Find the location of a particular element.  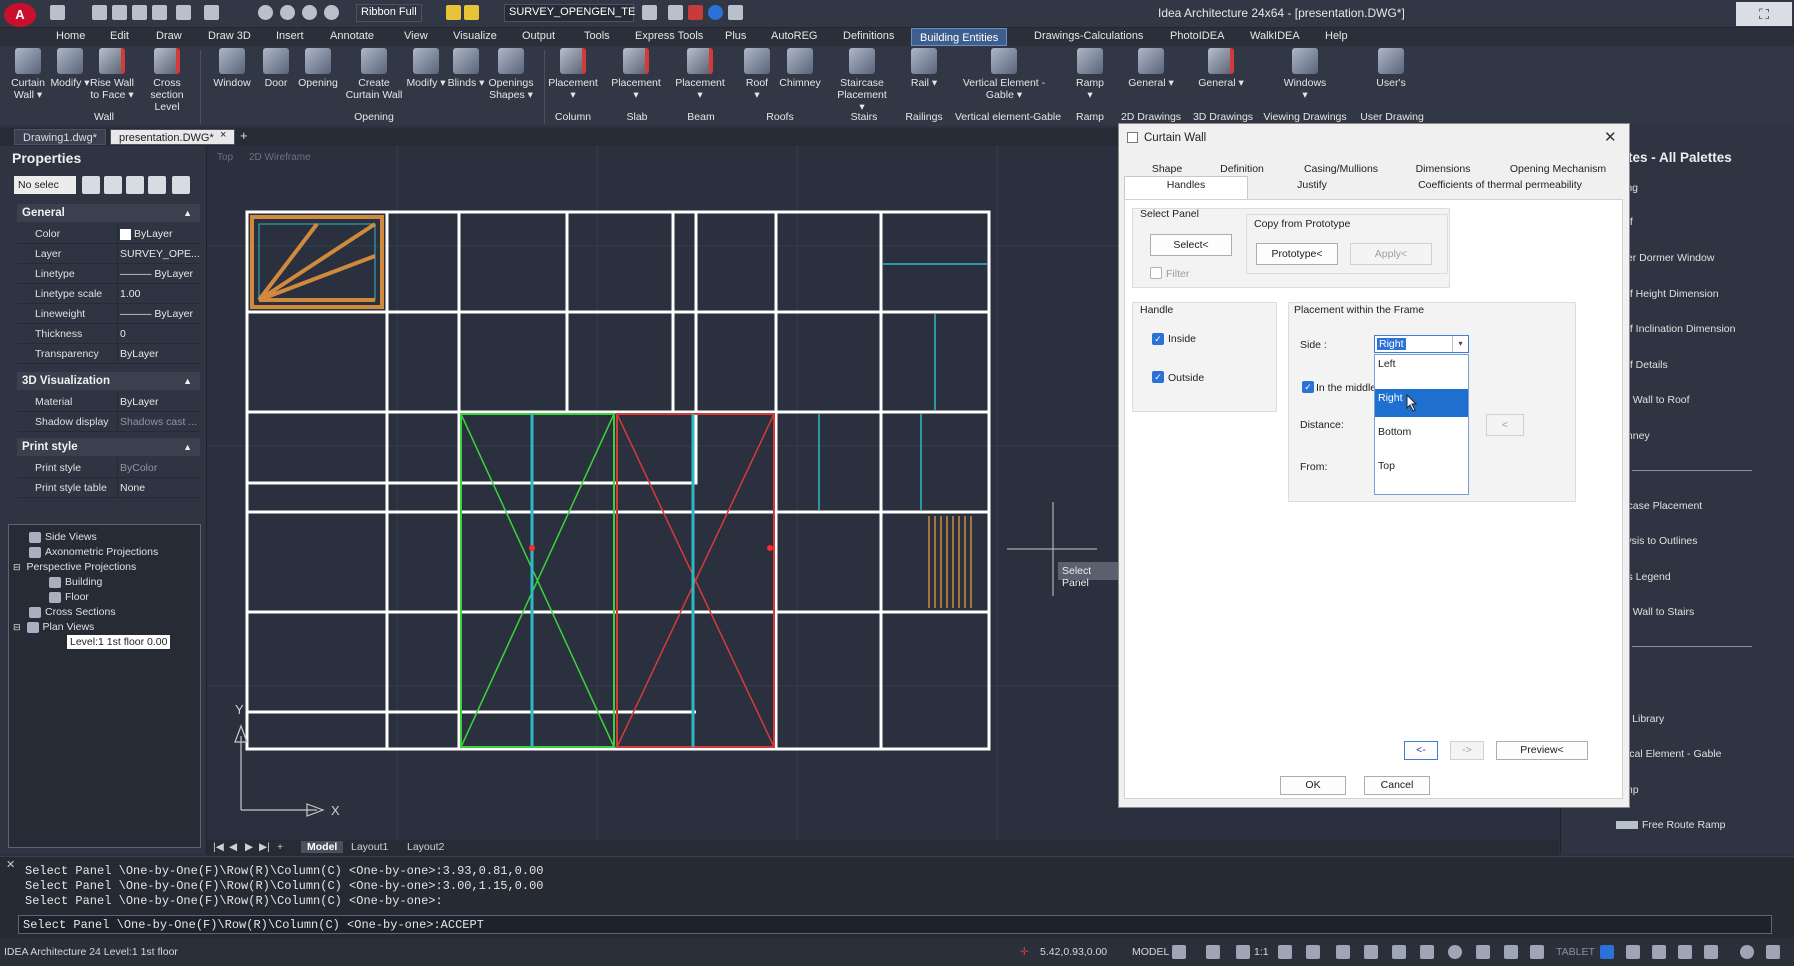

menu-autoreg: AutoREG is located at coordinates (794, 36).